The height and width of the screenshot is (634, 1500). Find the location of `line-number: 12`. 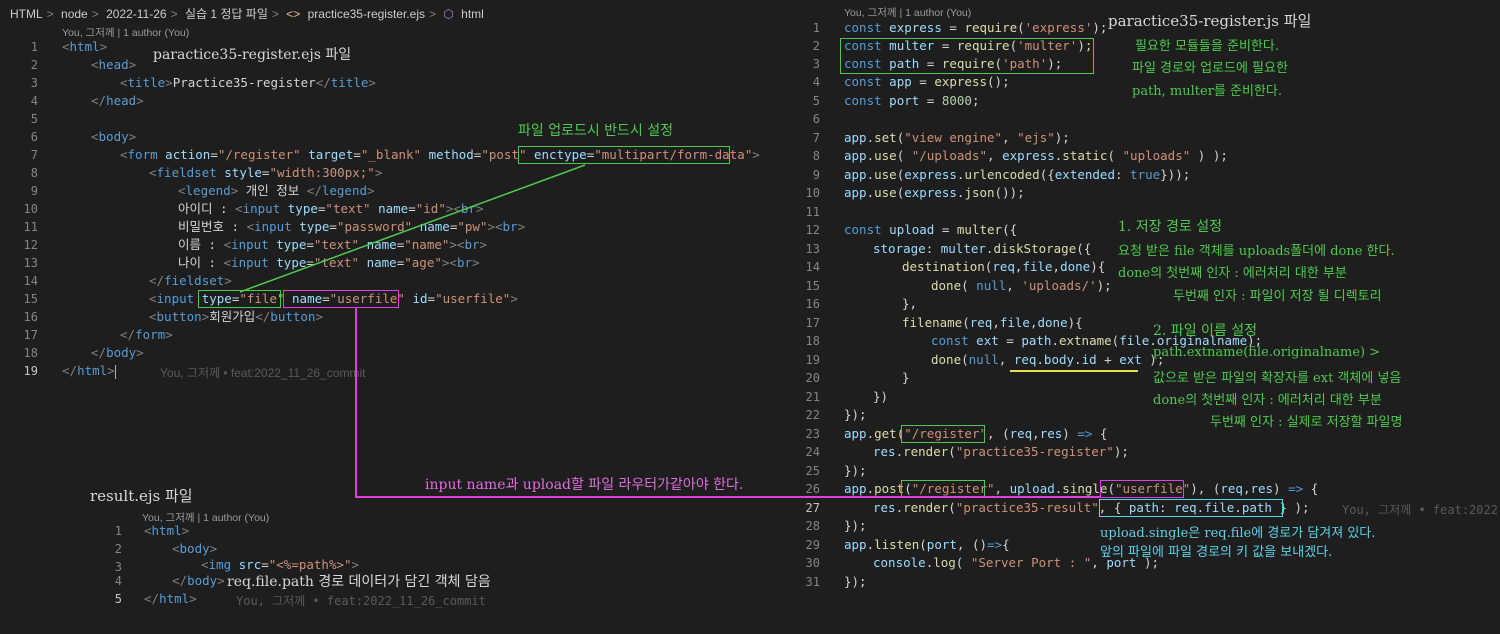

line-number: 12 is located at coordinates (812, 230).